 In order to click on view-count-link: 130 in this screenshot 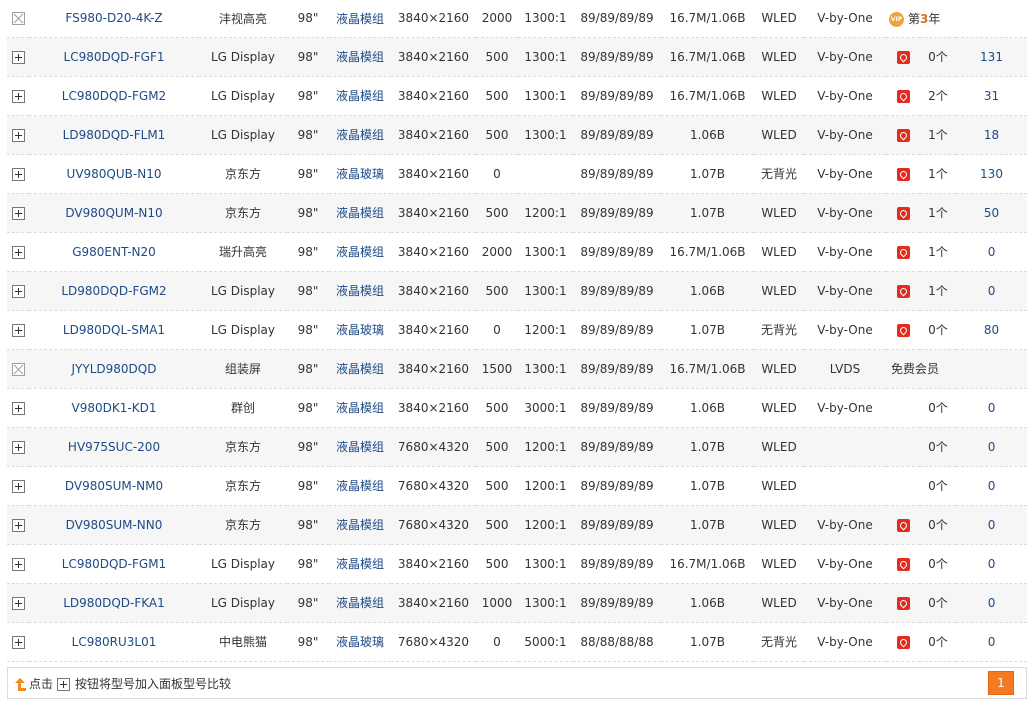, I will do `click(991, 174)`.